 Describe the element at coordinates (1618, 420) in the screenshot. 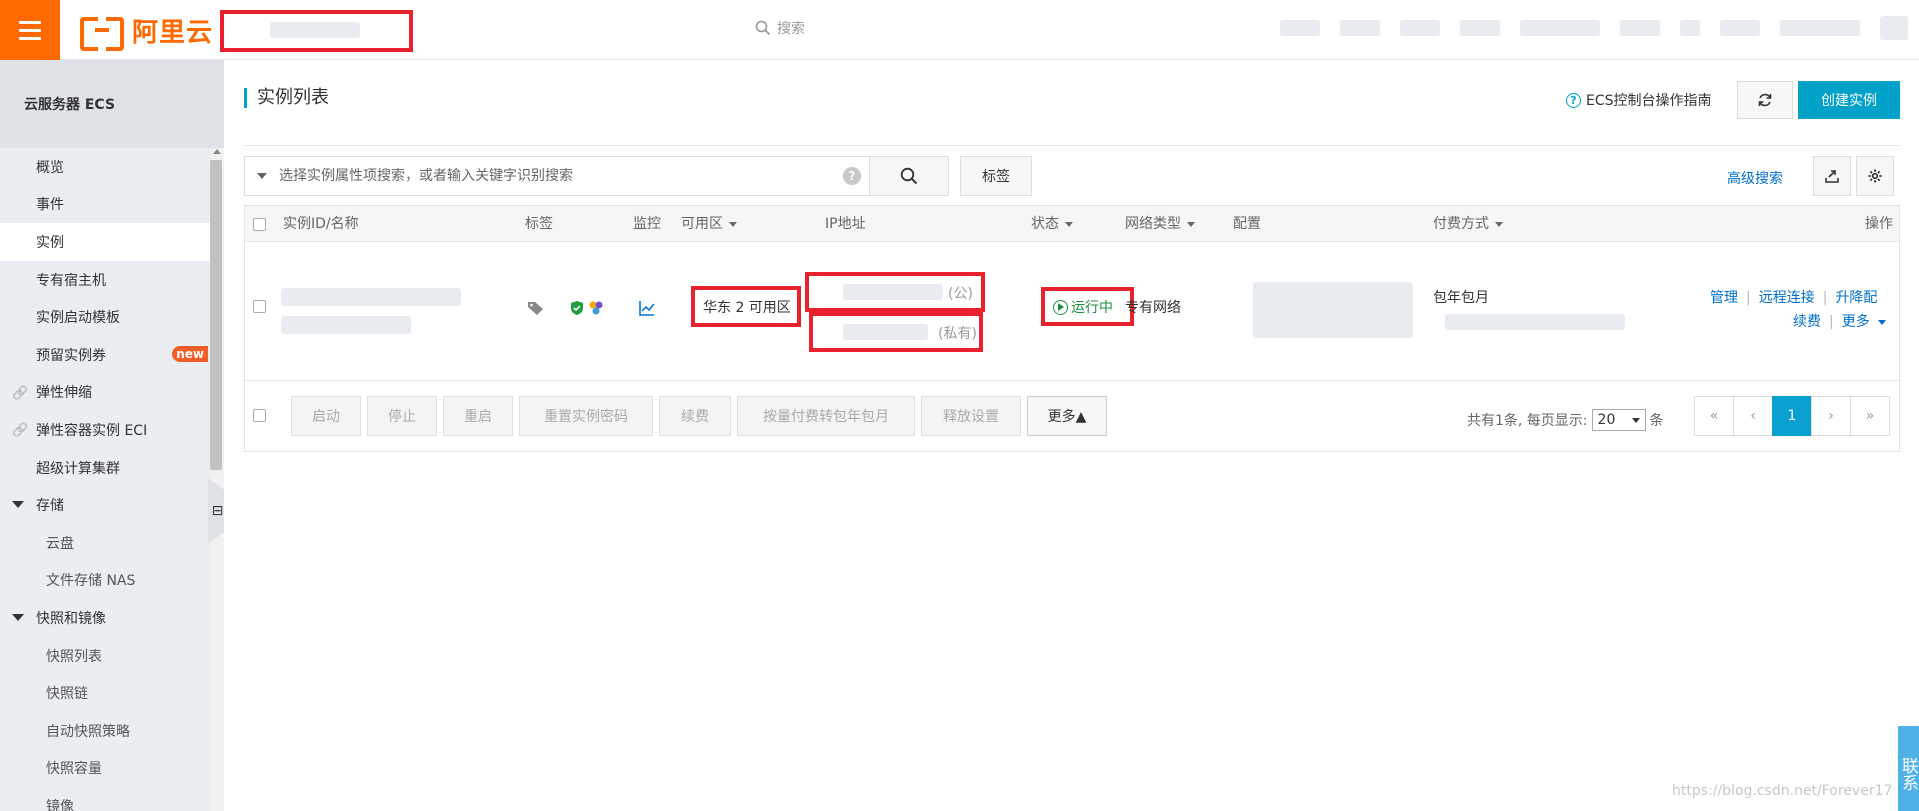

I see `page-size-select: 20` at that location.